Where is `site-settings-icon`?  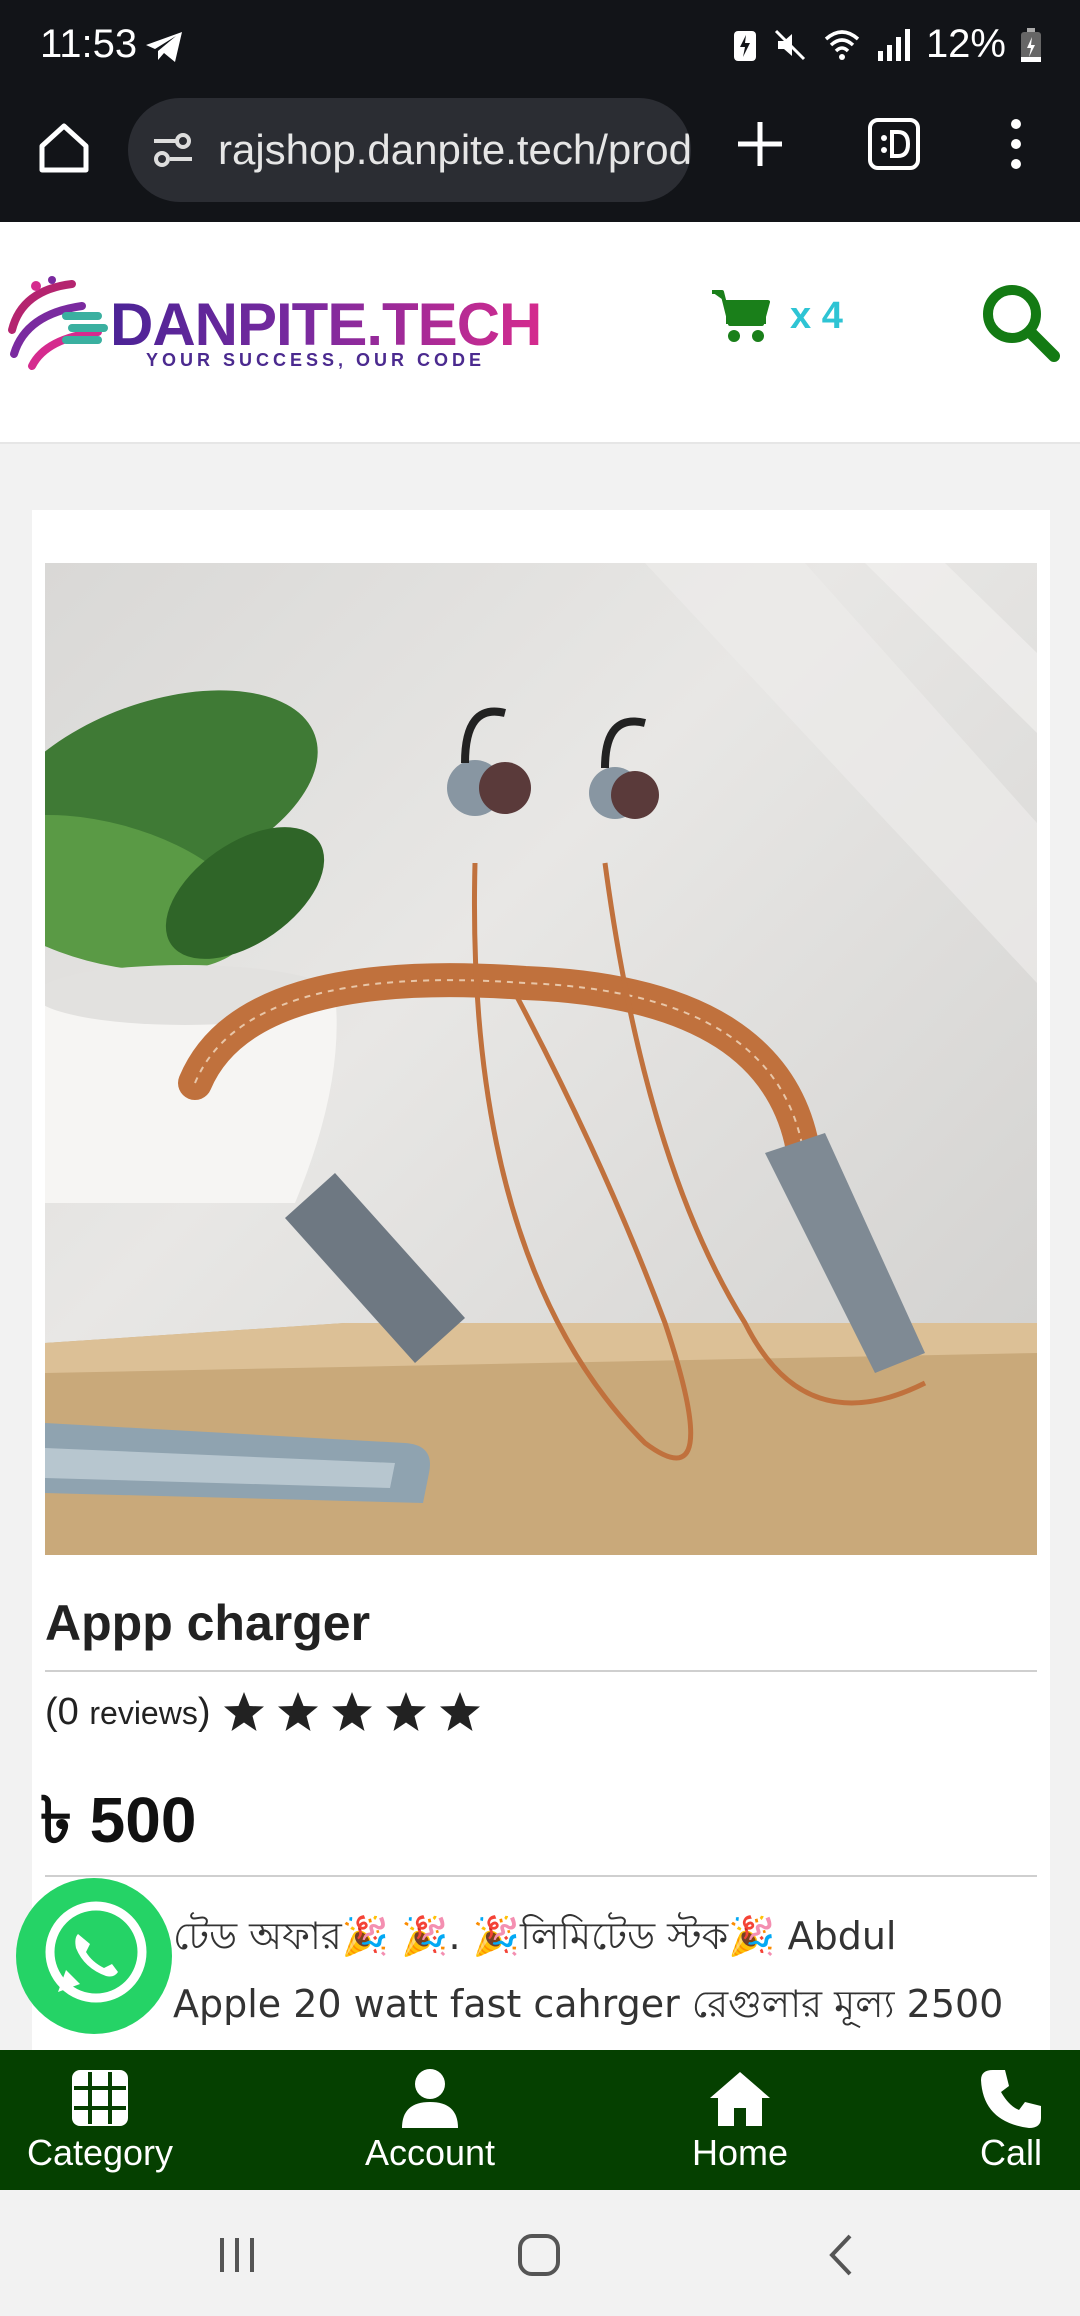 site-settings-icon is located at coordinates (173, 150).